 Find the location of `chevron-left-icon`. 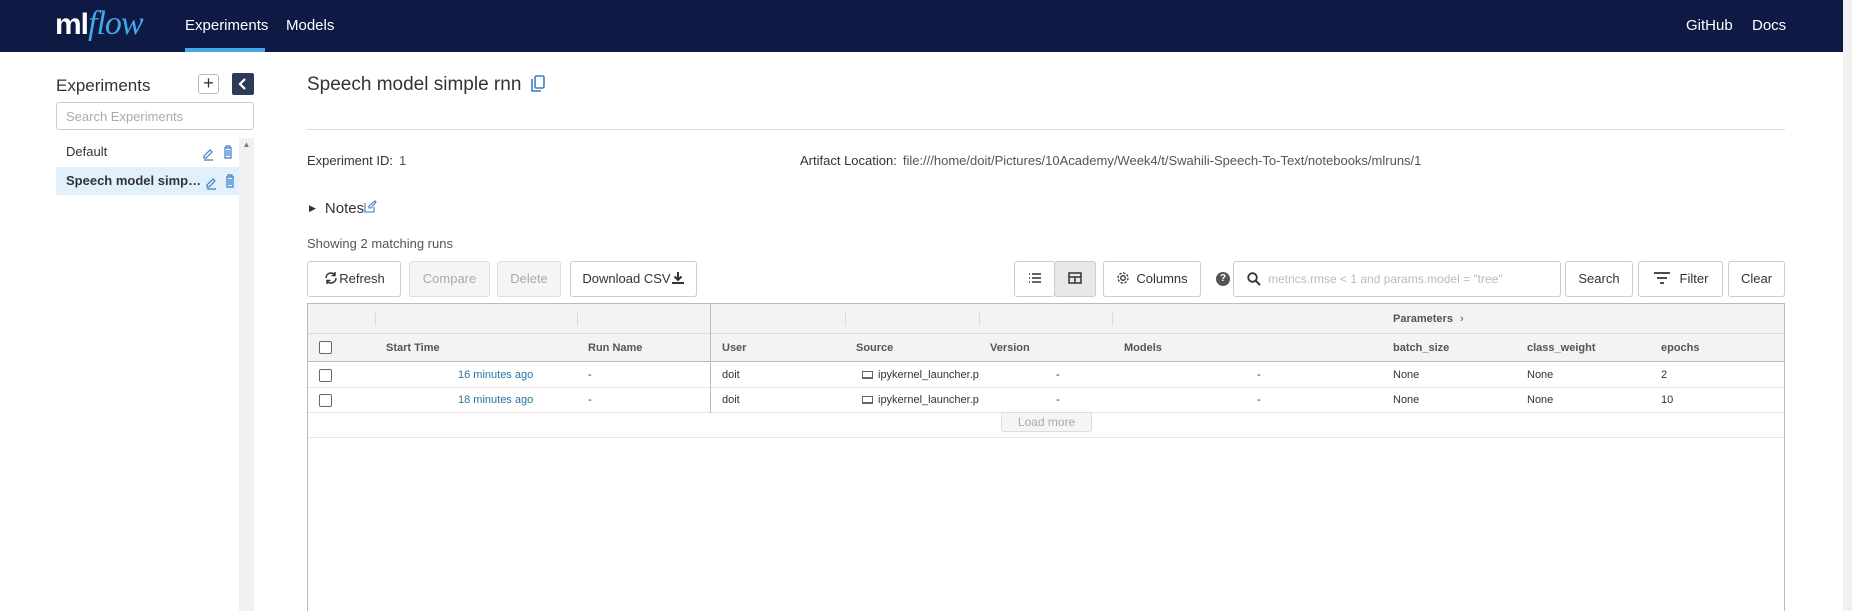

chevron-left-icon is located at coordinates (242, 84).